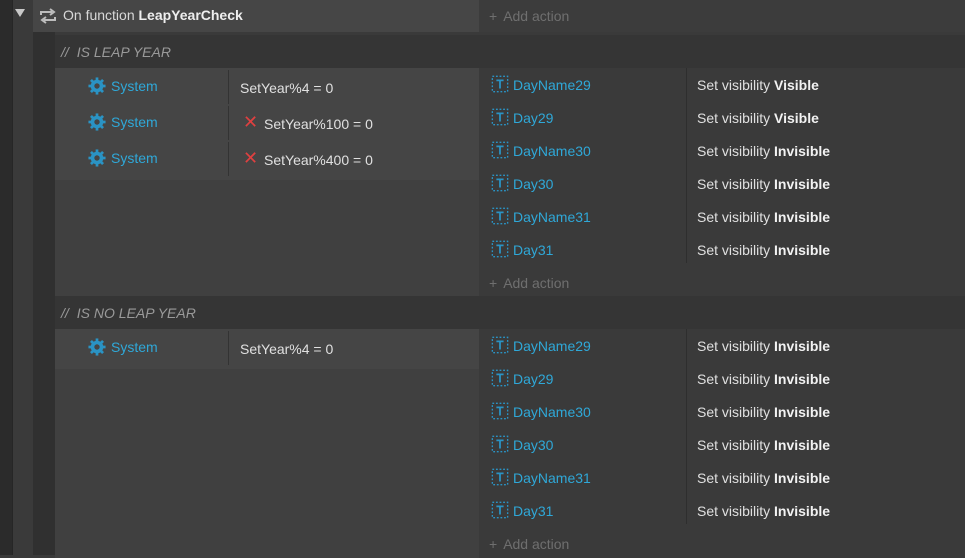  I want to click on comment-text: // IS NO LEAP YEAR, so click(128, 313).